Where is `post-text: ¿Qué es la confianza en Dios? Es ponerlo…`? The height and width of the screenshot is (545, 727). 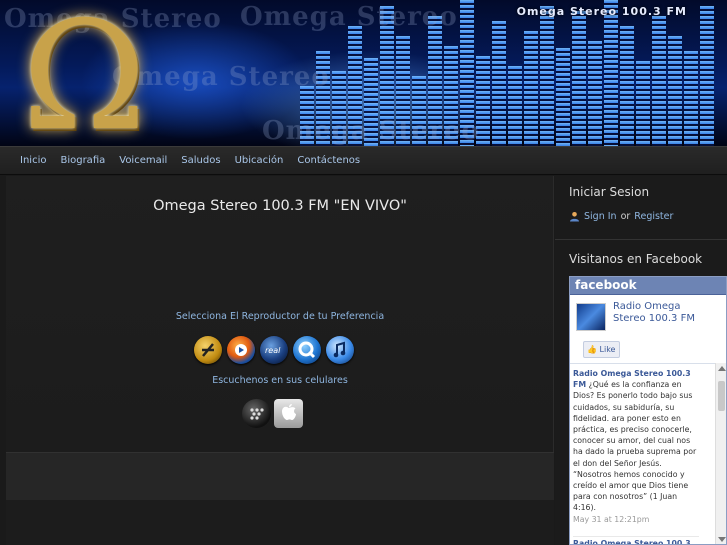 post-text: ¿Qué es la confianza en Dios? Es ponerlo… is located at coordinates (635, 446).